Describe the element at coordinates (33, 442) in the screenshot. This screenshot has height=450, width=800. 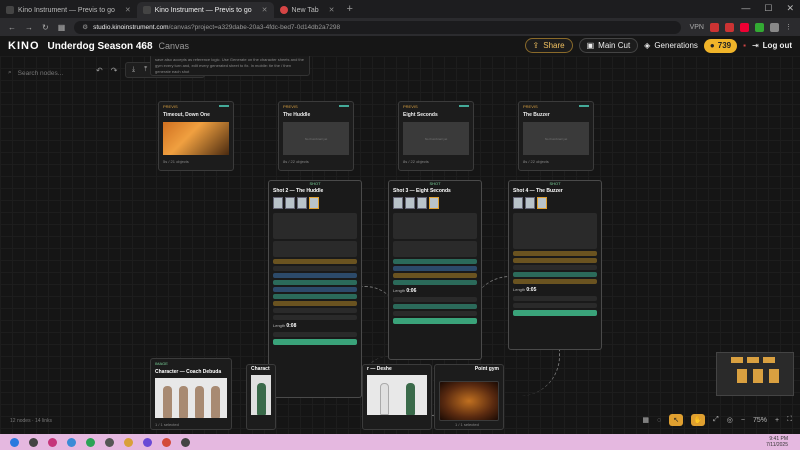
I see `search-taskbar-icon` at that location.